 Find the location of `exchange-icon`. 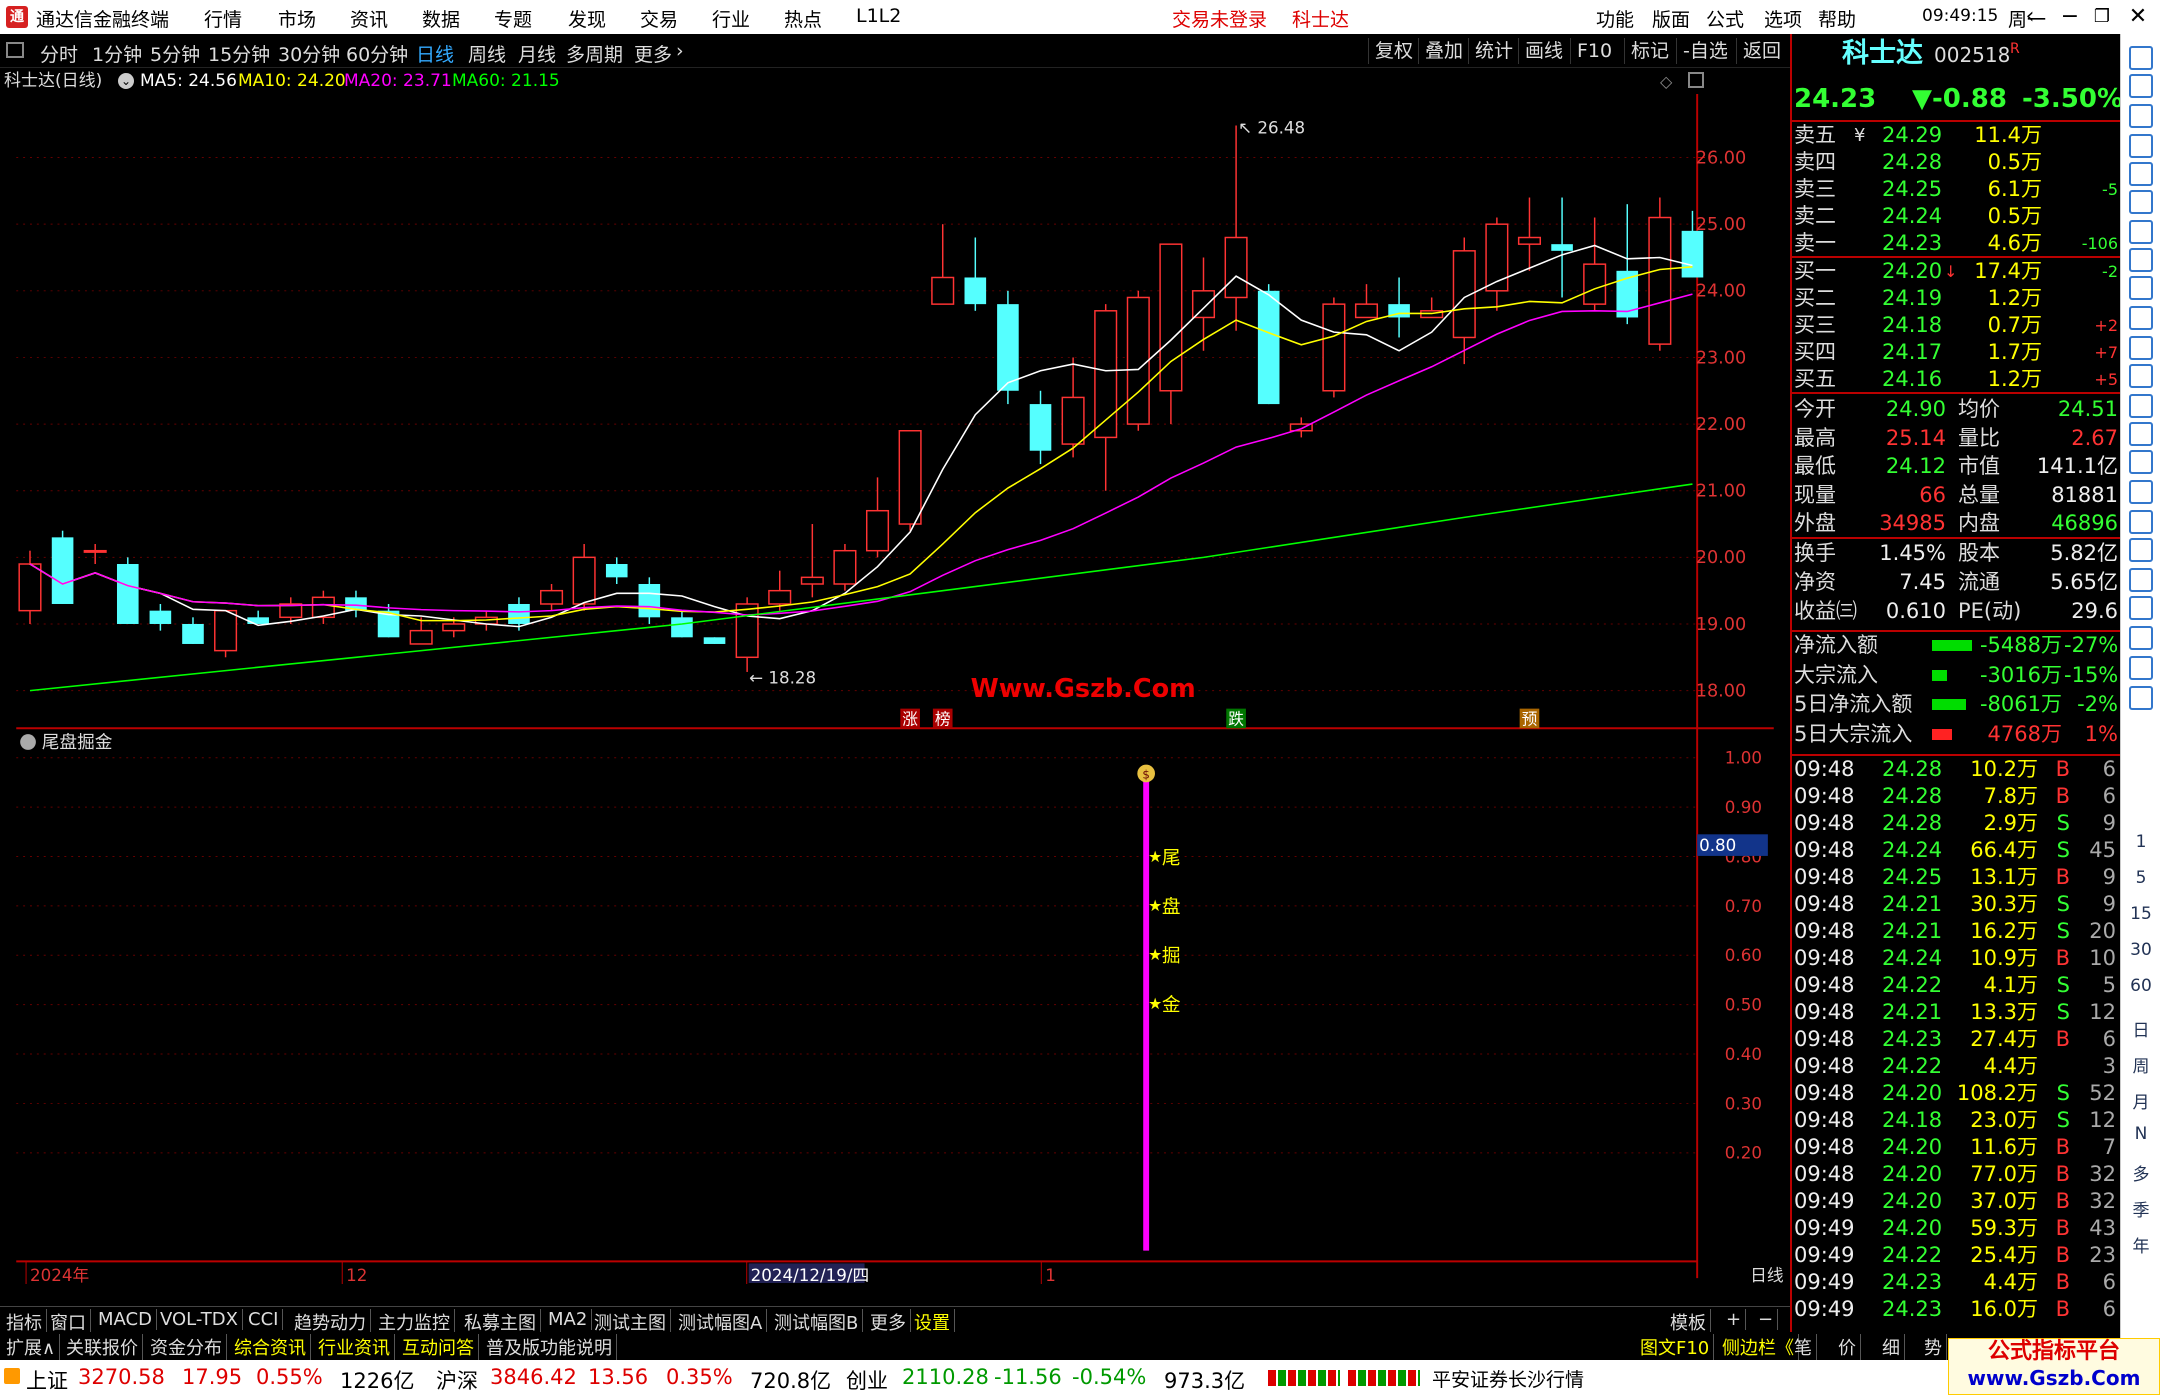

exchange-icon is located at coordinates (2141, 638).